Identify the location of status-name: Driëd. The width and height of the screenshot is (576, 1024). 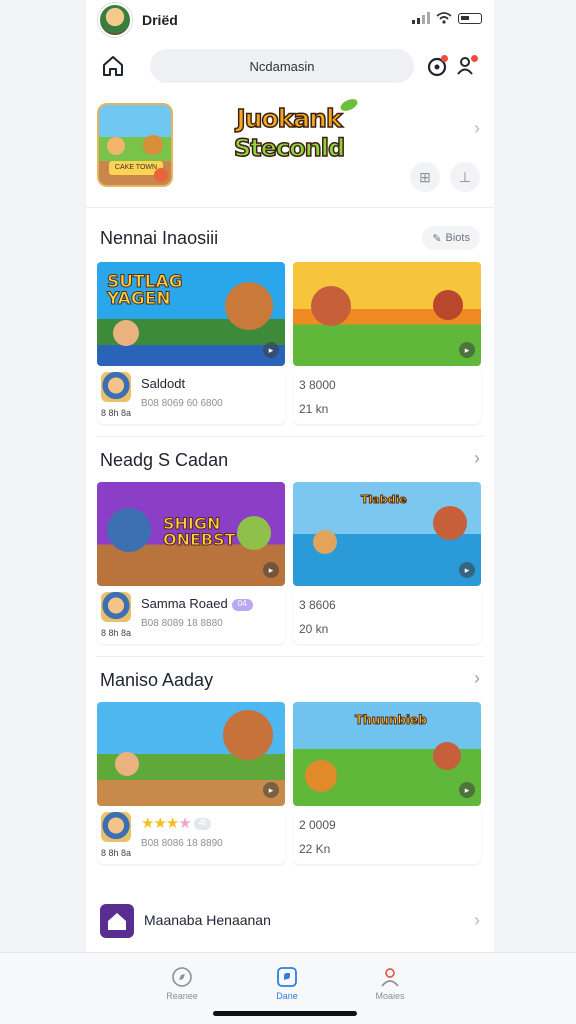
(160, 20).